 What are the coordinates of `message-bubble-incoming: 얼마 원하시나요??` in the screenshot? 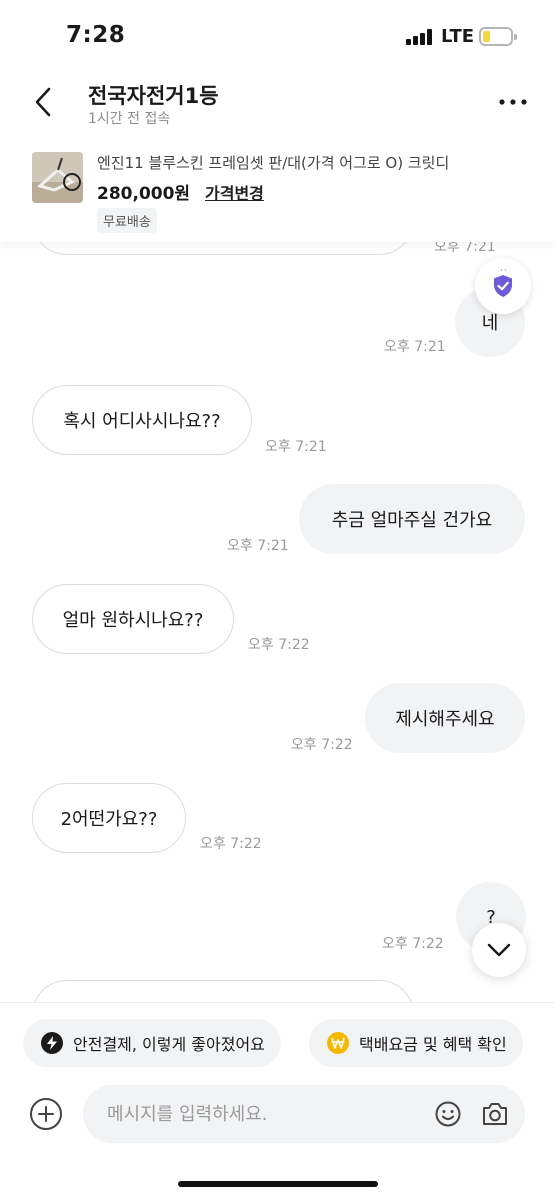 It's located at (133, 619).